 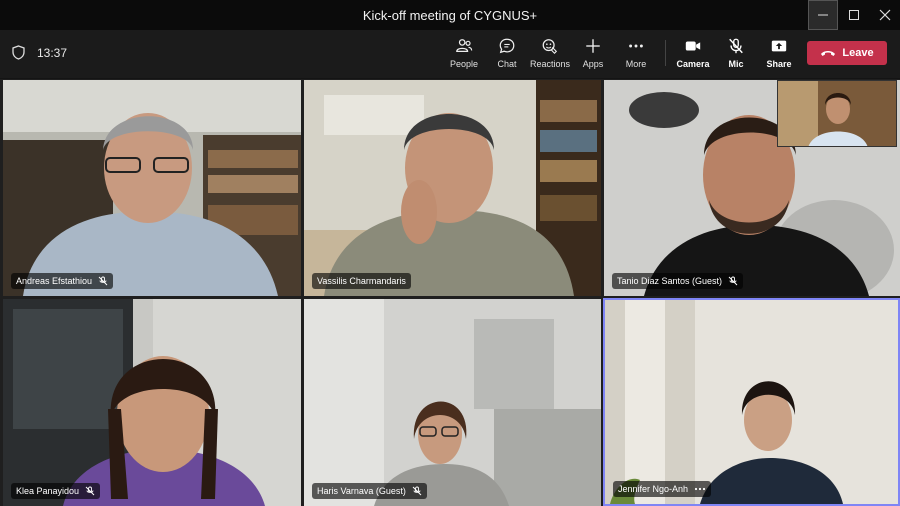 What do you see at coordinates (550, 46) in the screenshot?
I see `reactions-icon` at bounding box center [550, 46].